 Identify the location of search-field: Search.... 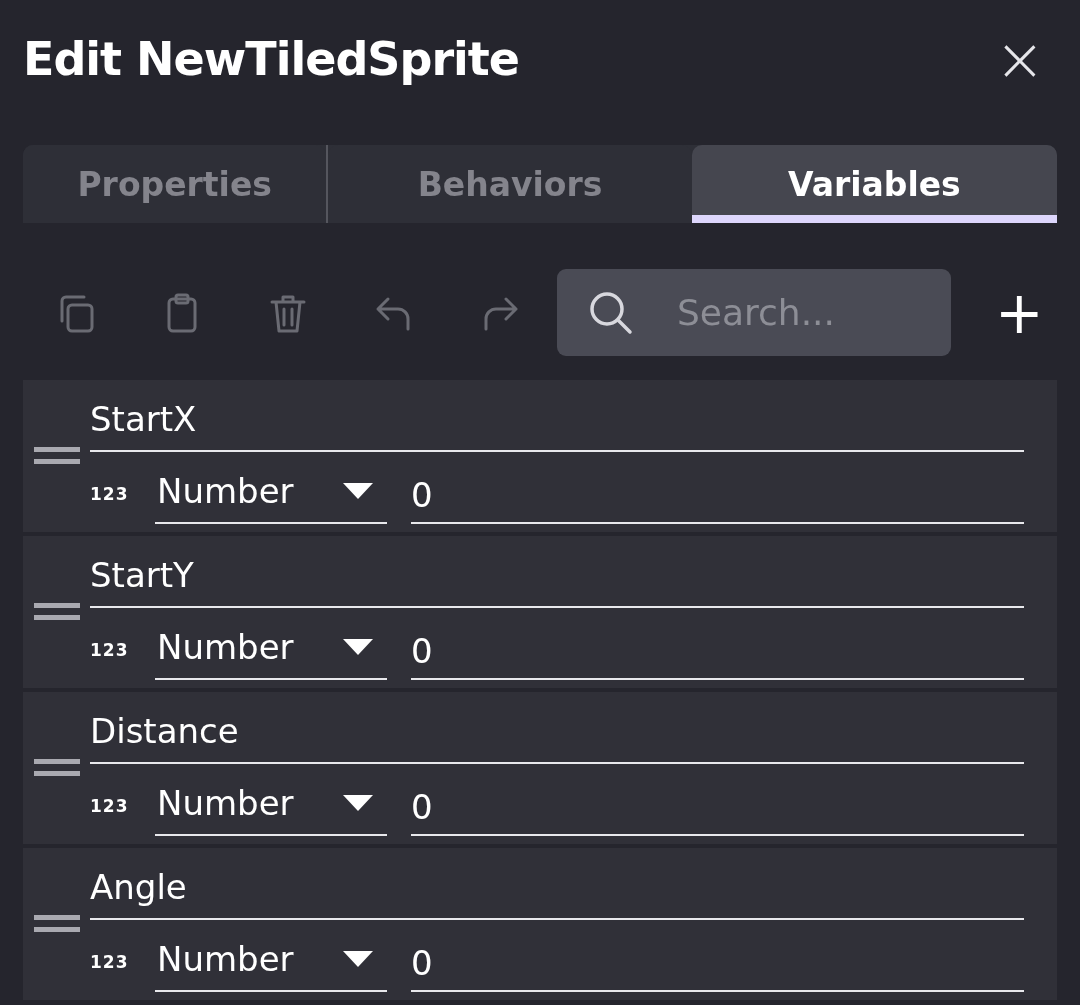
(754, 312).